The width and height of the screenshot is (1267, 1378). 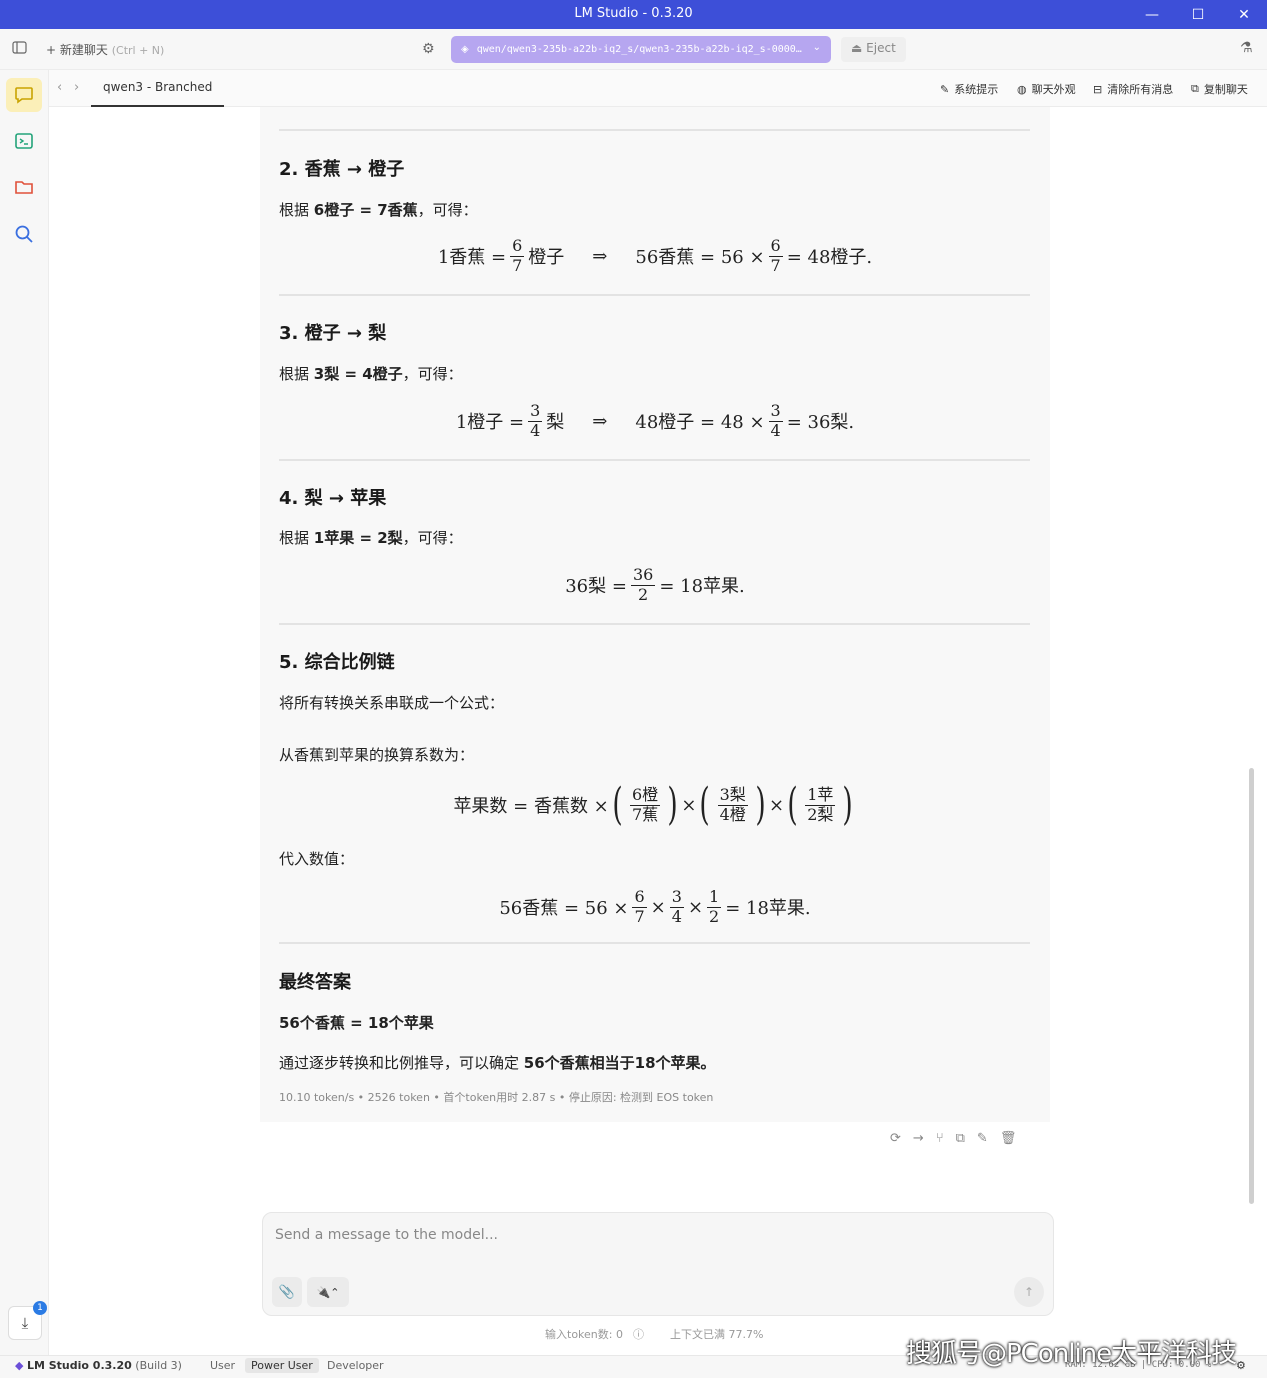 I want to click on numerator: 3梨, so click(x=732, y=795).